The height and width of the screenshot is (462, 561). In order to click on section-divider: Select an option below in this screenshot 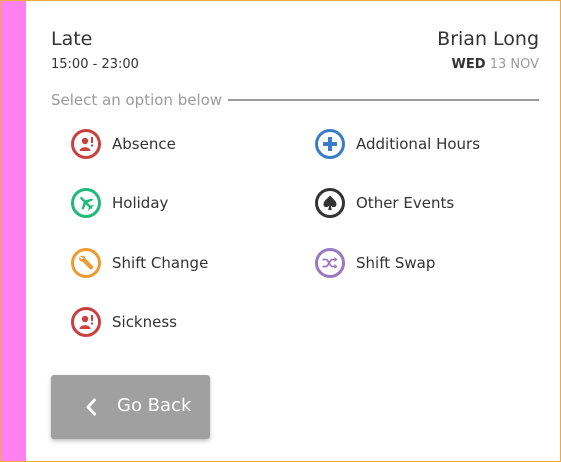, I will do `click(295, 100)`.